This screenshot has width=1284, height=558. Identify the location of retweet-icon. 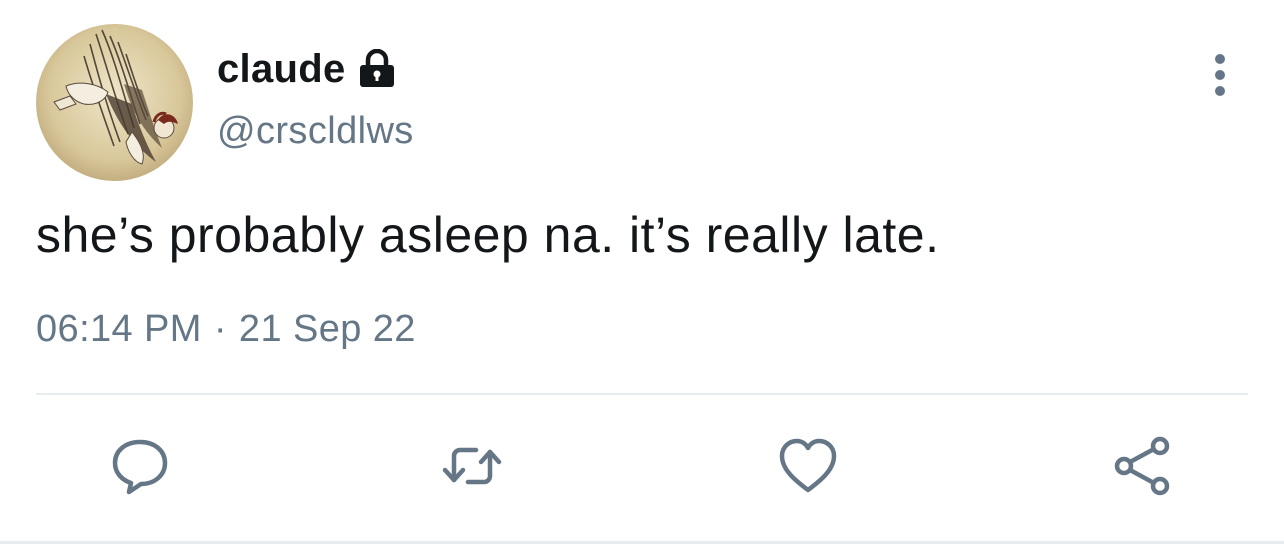
(472, 466).